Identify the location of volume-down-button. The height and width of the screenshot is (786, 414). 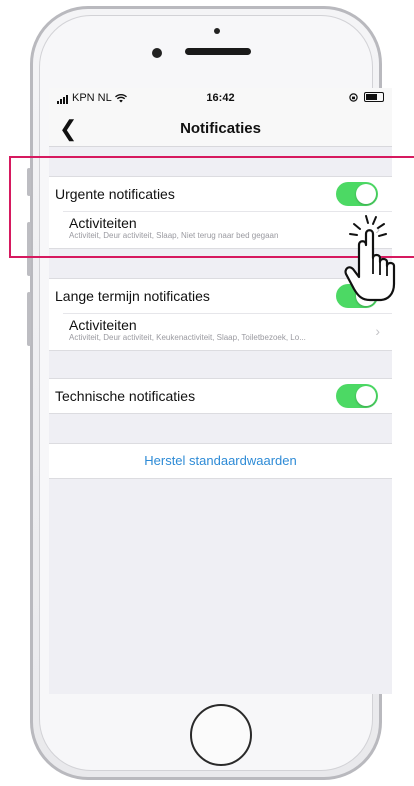
(29, 319).